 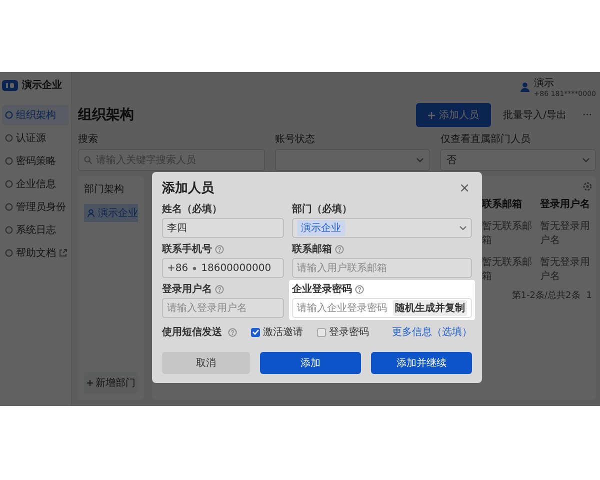 What do you see at coordinates (587, 115) in the screenshot?
I see `more-button: ···` at bounding box center [587, 115].